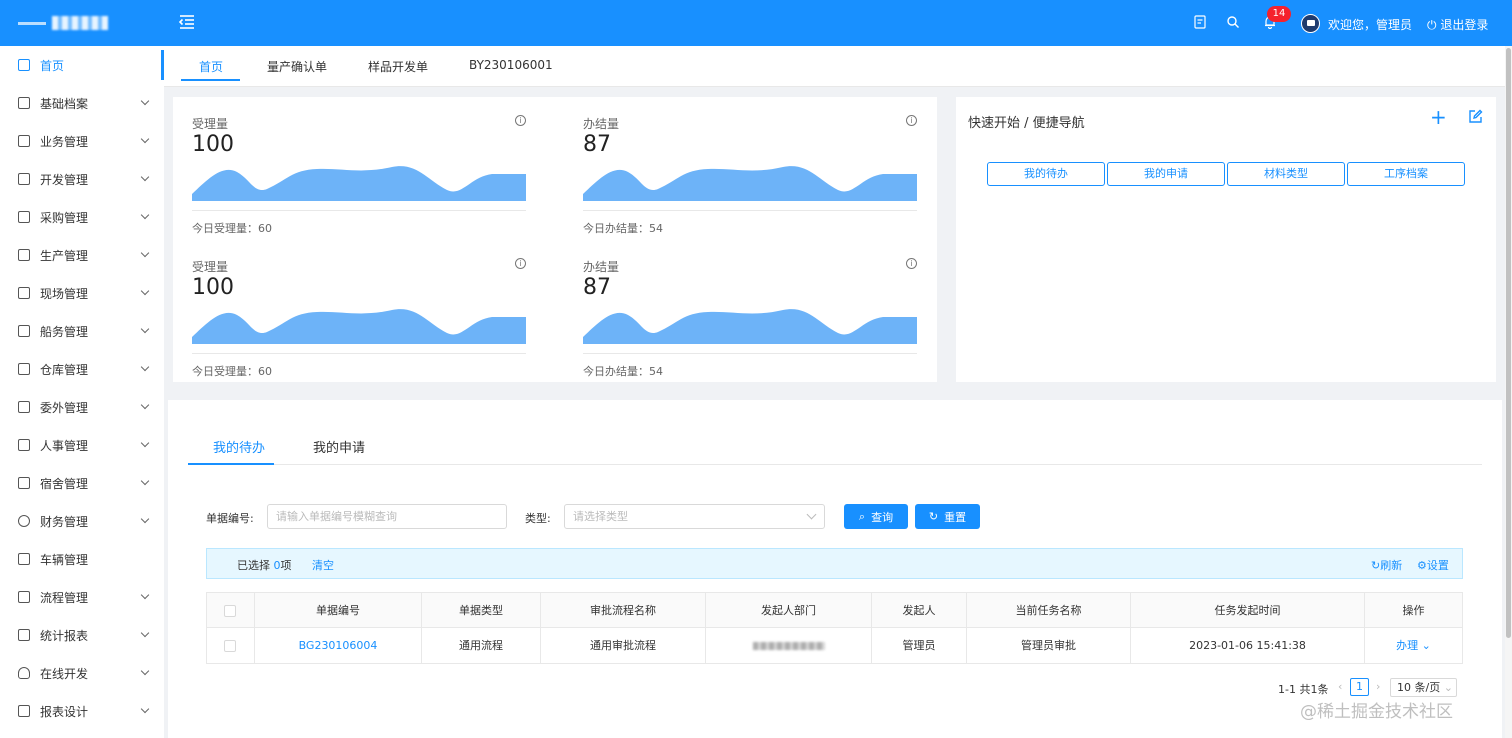  What do you see at coordinates (24, 217) in the screenshot?
I see `bag-icon` at bounding box center [24, 217].